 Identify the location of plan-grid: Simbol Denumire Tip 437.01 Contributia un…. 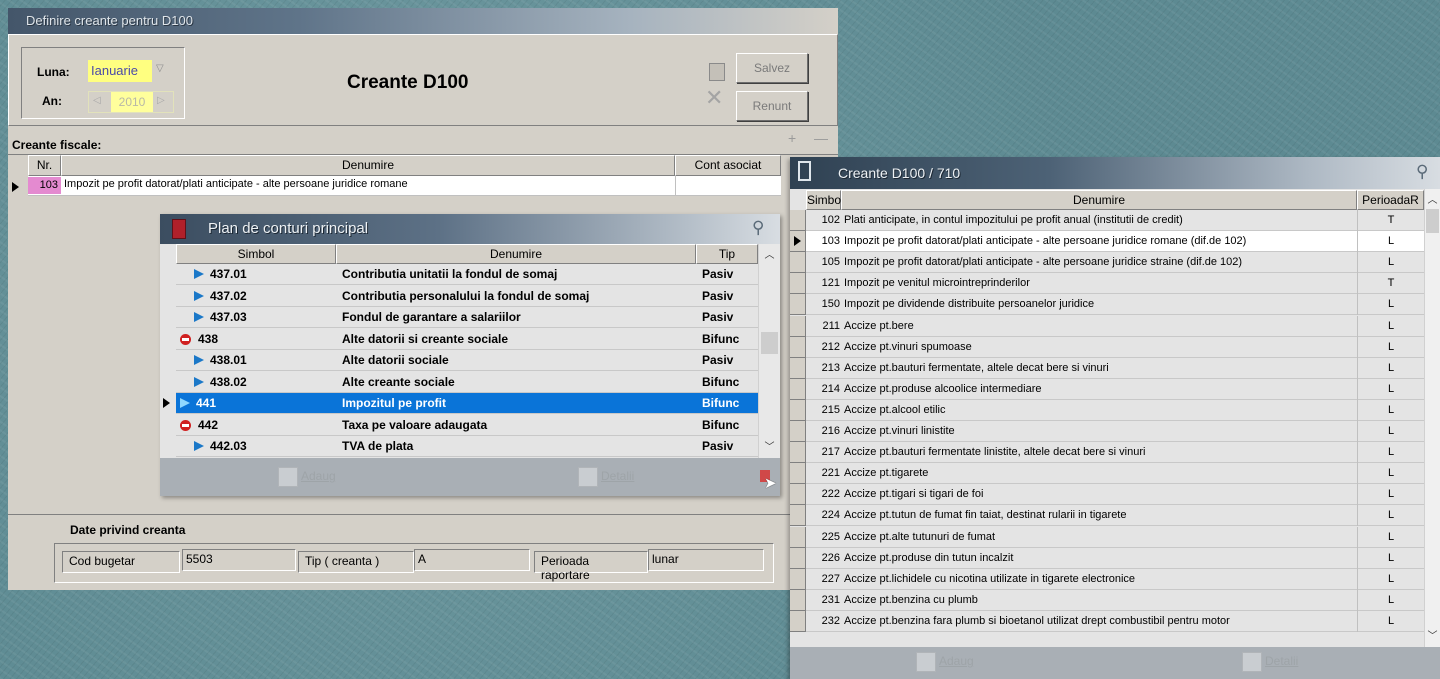
(470, 351).